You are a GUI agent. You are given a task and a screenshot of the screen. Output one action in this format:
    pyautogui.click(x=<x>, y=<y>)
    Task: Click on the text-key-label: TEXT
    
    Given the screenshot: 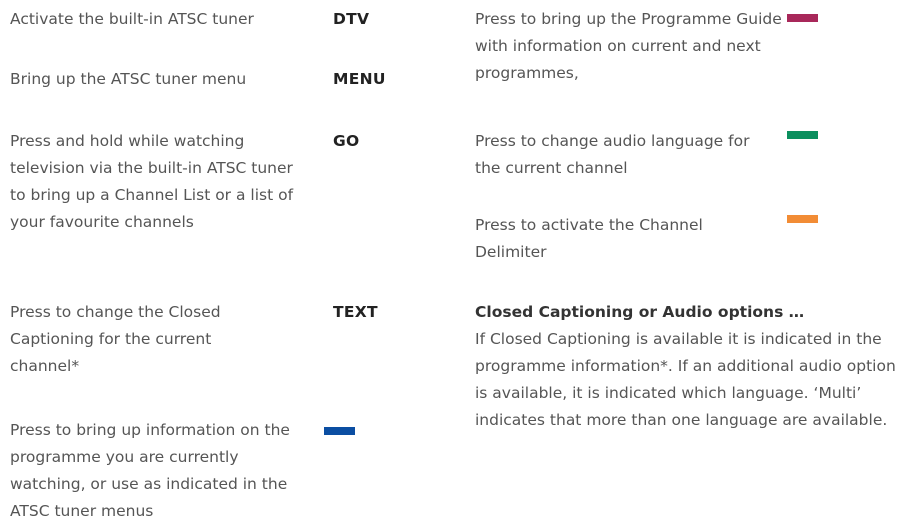 What is the action you would take?
    pyautogui.click(x=355, y=312)
    